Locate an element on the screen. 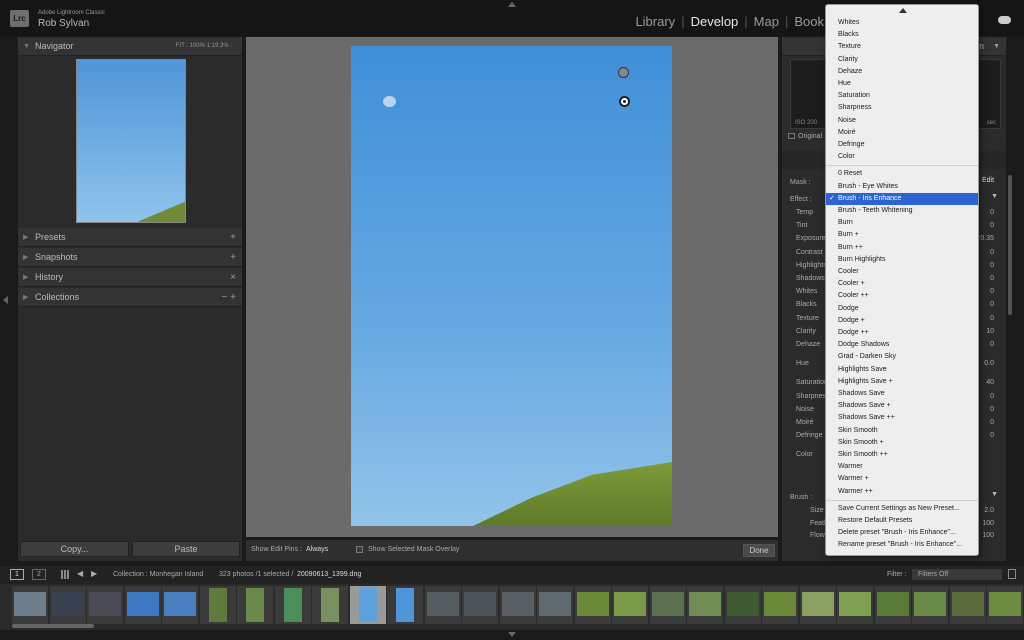 This screenshot has height=640, width=1024. left-panel-toggle-icon is located at coordinates (5, 300).